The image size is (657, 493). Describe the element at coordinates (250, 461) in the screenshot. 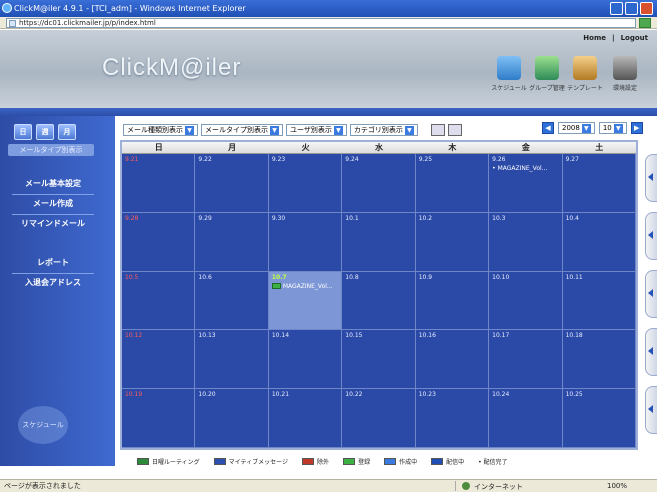

I see `legend-item: マイティブメッセージ` at that location.